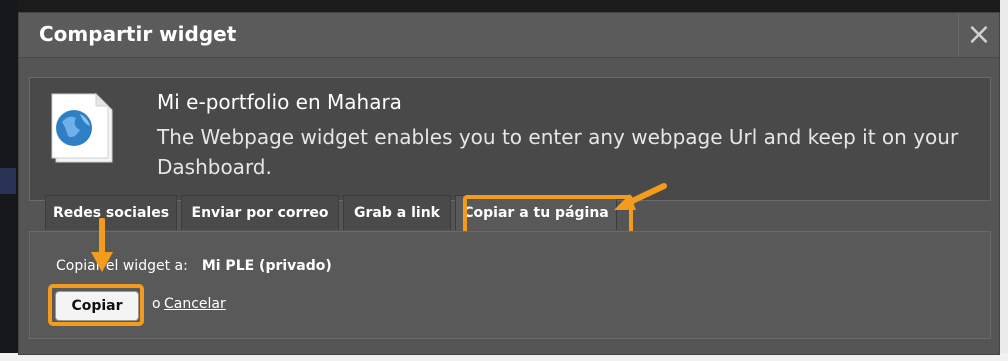 This screenshot has width=1008, height=361. What do you see at coordinates (82, 127) in the screenshot?
I see `webpage-globe-icon` at bounding box center [82, 127].